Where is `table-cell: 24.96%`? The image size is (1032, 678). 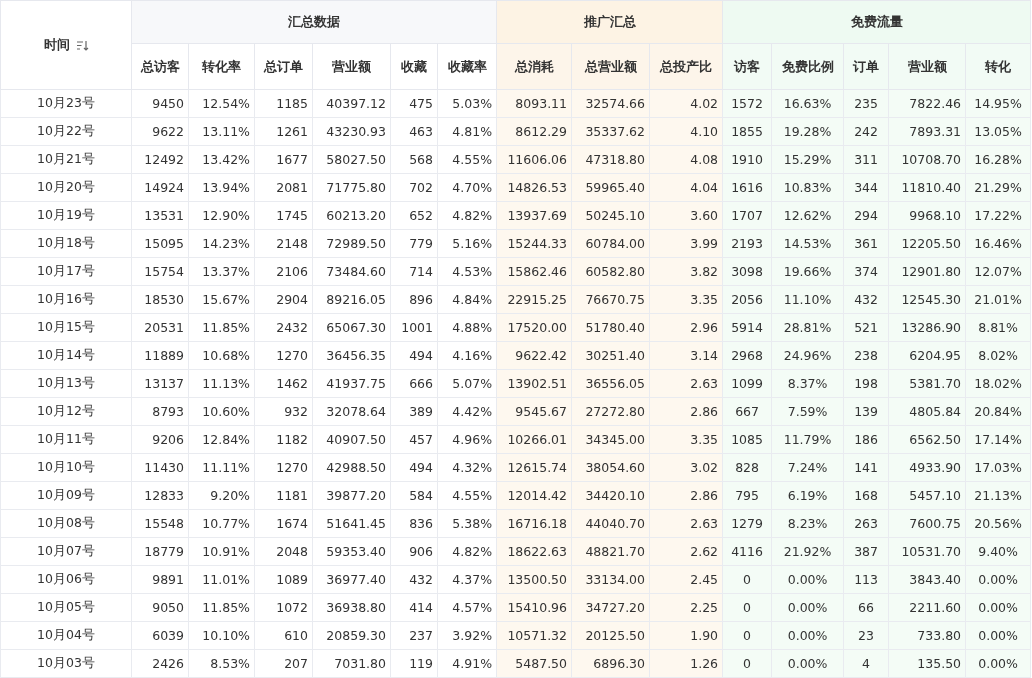
table-cell: 24.96% is located at coordinates (807, 355).